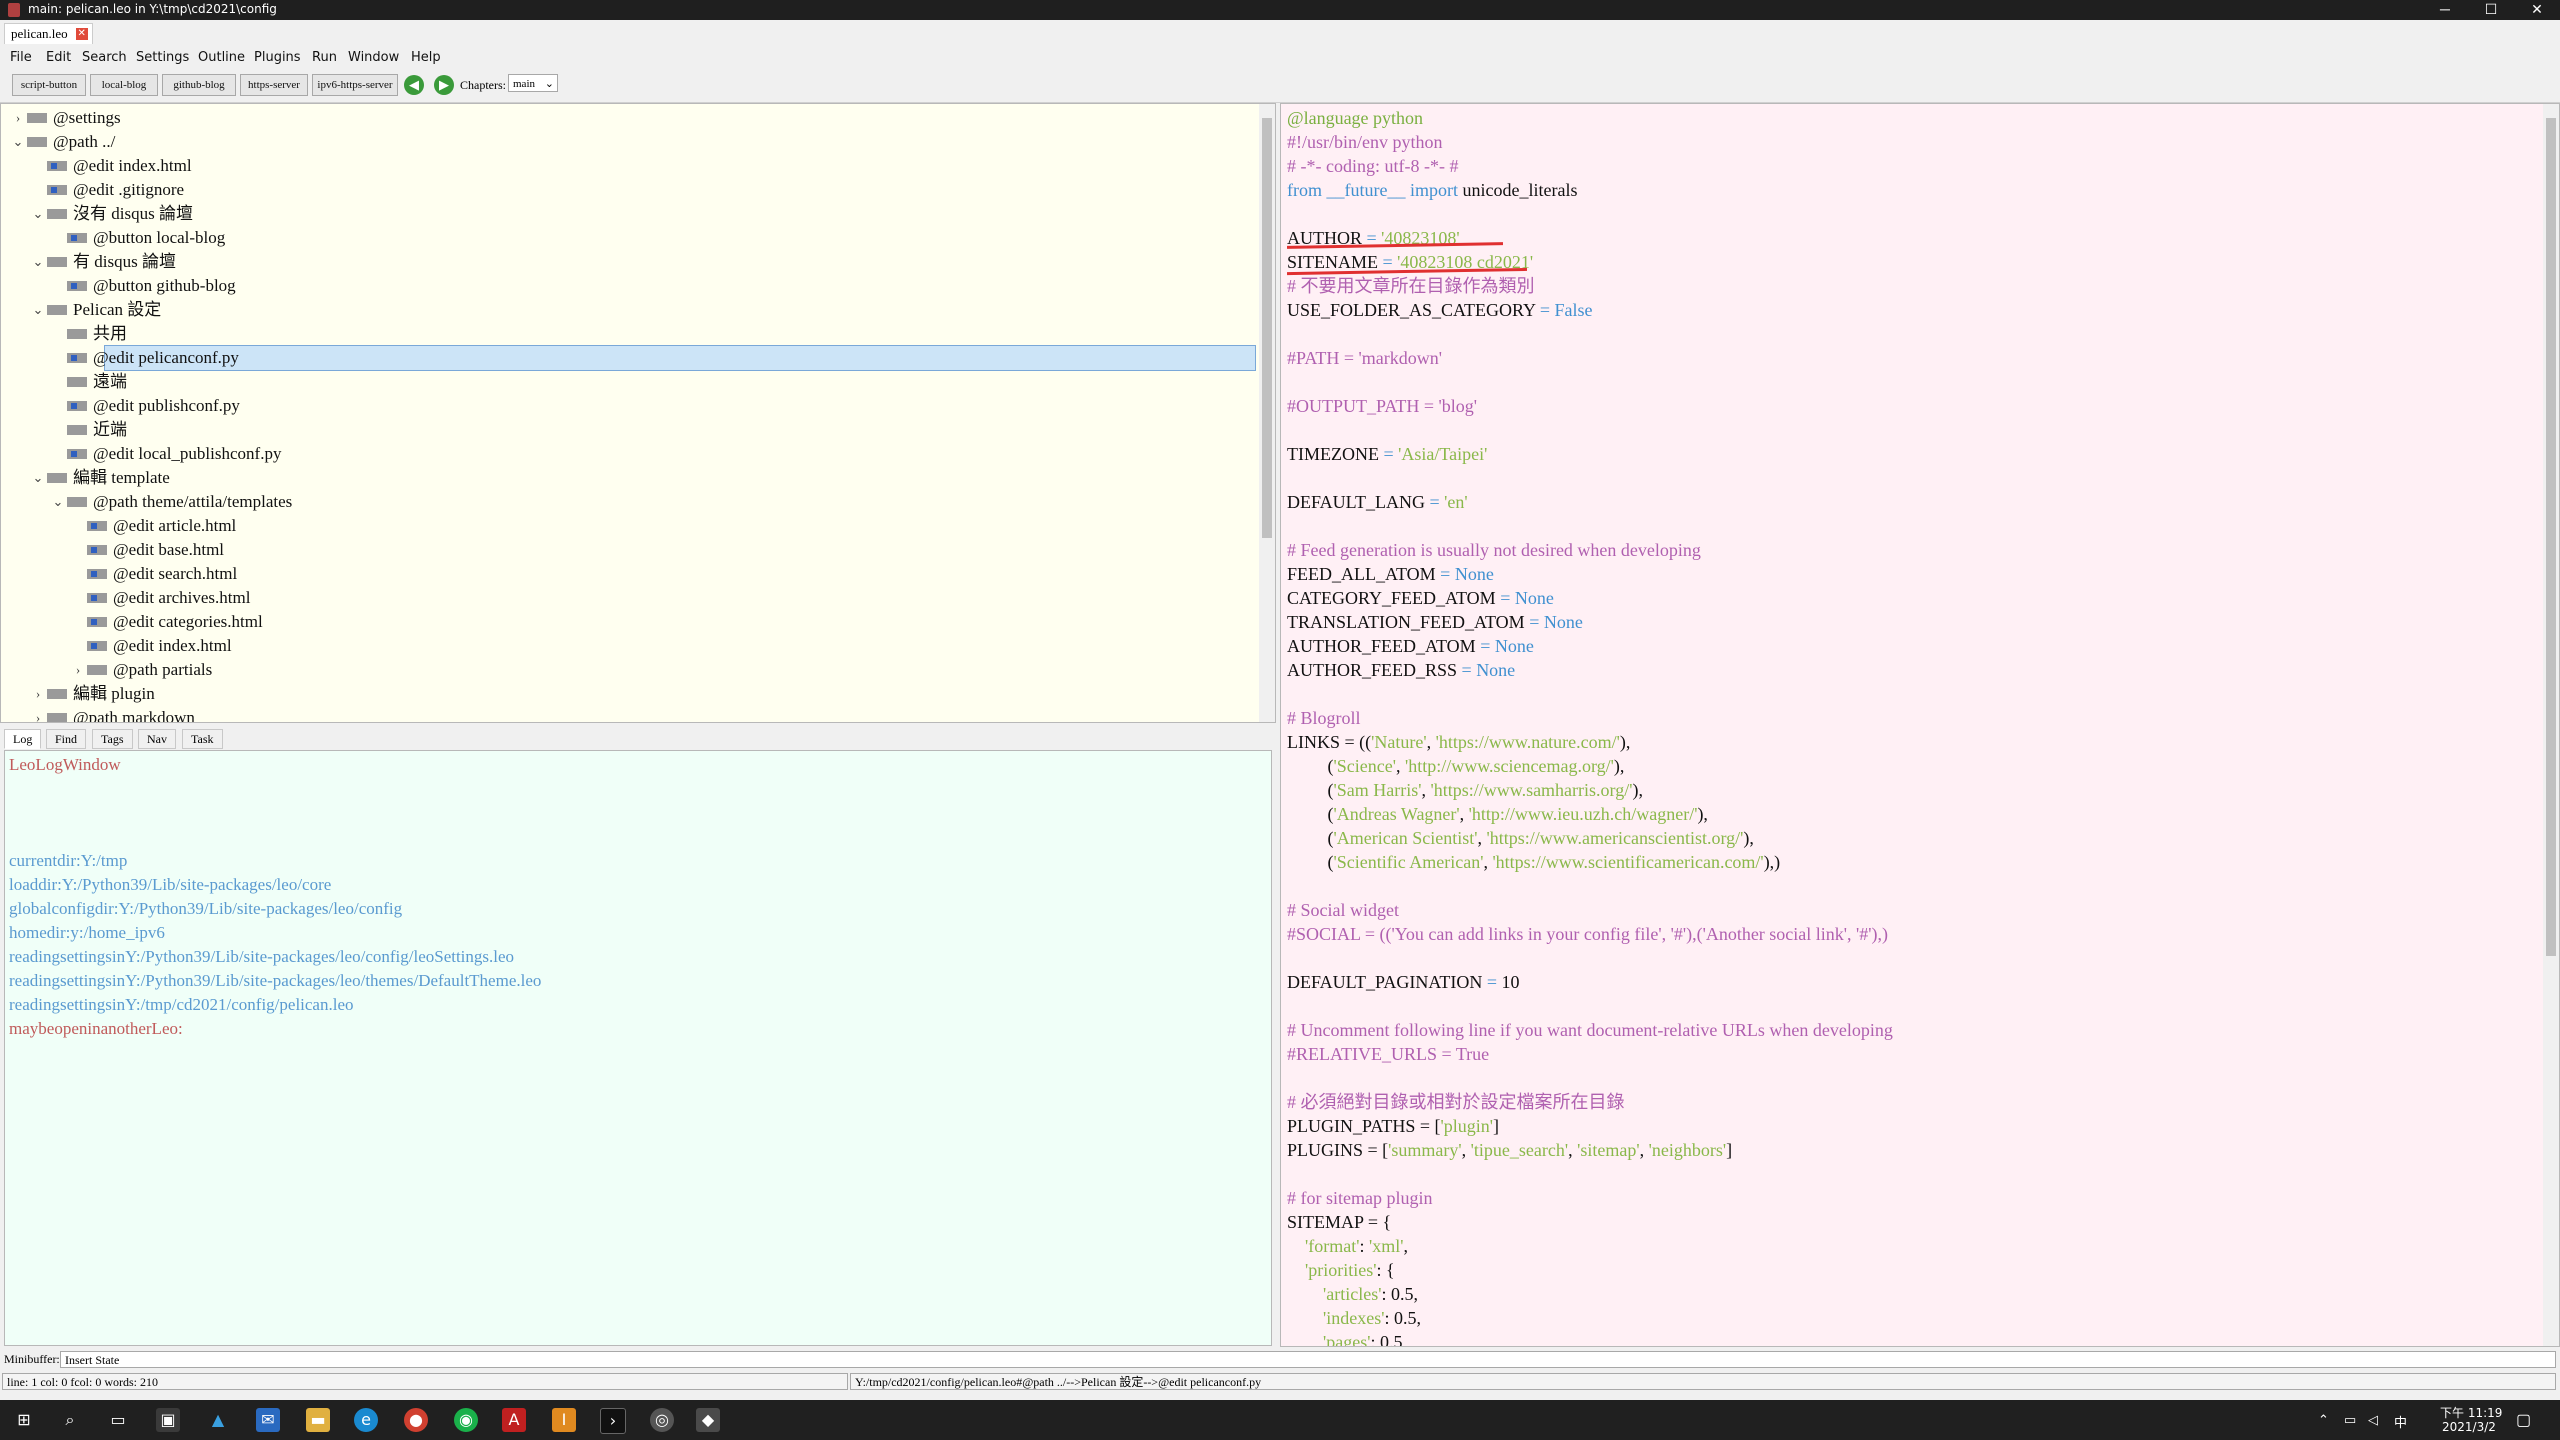 Image resolution: width=2560 pixels, height=1440 pixels. Describe the element at coordinates (650, 286) in the screenshot. I see `outline-node: @button github-blog` at that location.